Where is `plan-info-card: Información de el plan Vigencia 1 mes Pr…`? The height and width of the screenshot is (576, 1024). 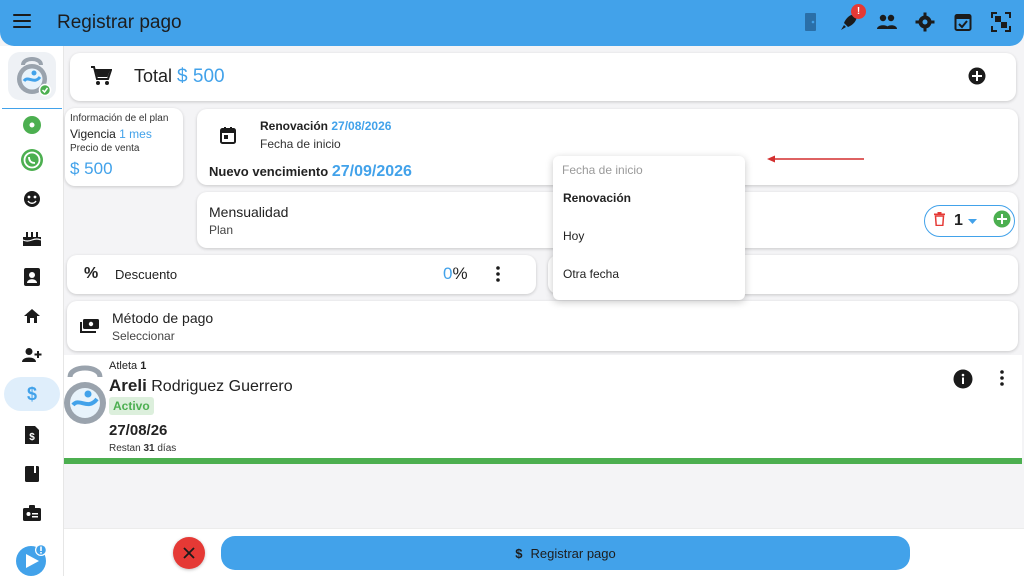
plan-info-card: Información de el plan Vigencia 1 mes Pr… is located at coordinates (124, 147).